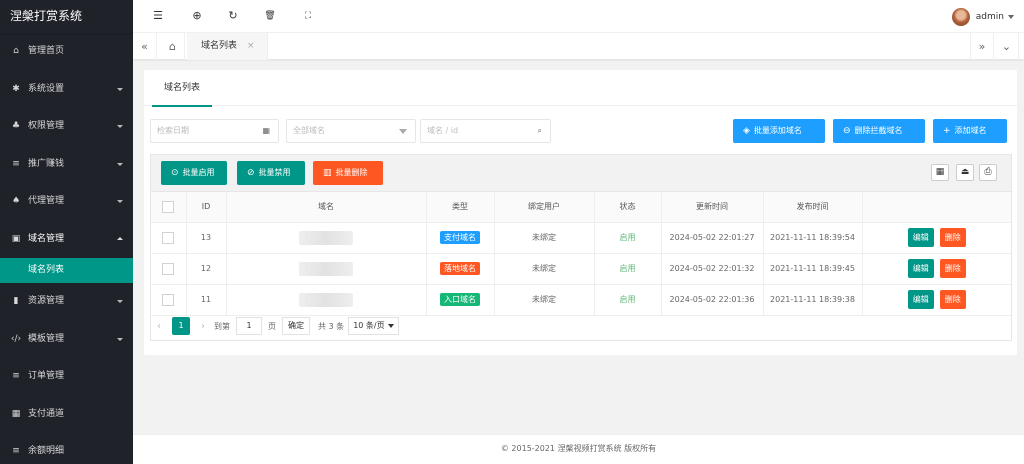 The image size is (1024, 464). Describe the element at coordinates (197, 16) in the screenshot. I see `globe-icon: ⊕` at that location.